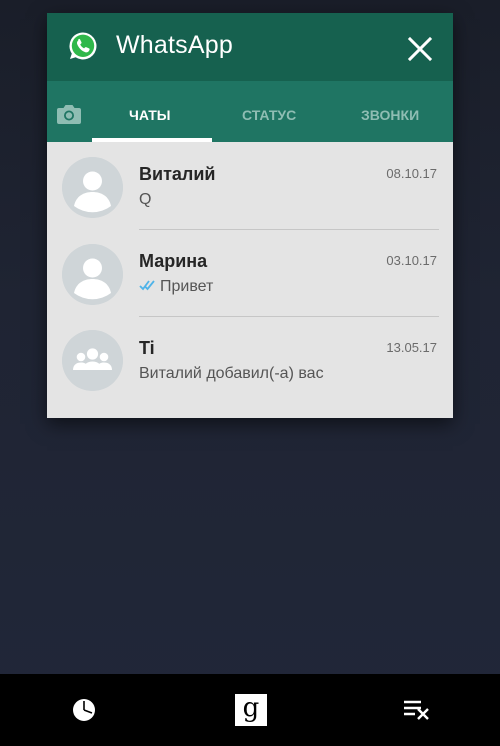 The image size is (500, 746). What do you see at coordinates (390, 115) in the screenshot?
I see `tab-calls: ЗВОНКИ` at bounding box center [390, 115].